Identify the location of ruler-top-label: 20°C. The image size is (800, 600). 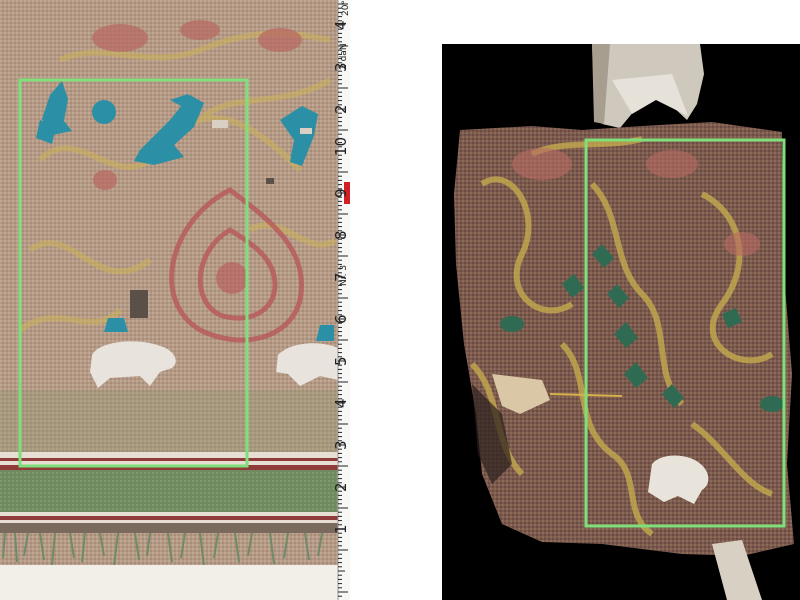
(345, 8).